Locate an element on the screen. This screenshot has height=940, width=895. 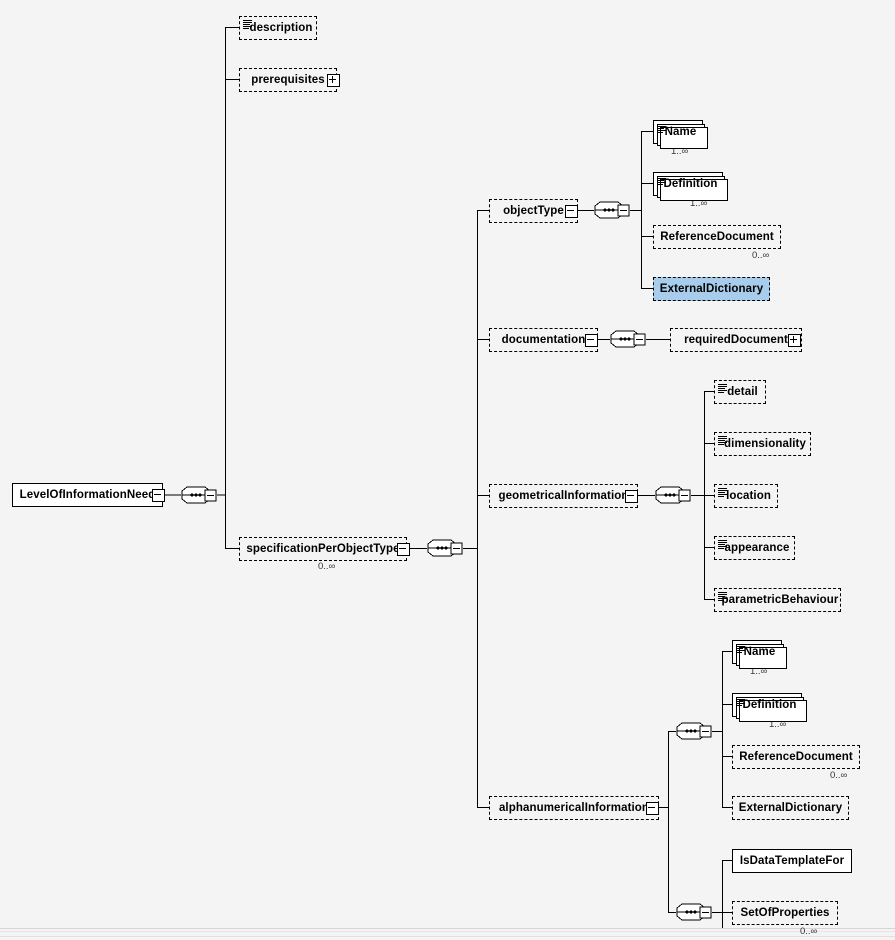
expander-prerequisites is located at coordinates (333, 80).